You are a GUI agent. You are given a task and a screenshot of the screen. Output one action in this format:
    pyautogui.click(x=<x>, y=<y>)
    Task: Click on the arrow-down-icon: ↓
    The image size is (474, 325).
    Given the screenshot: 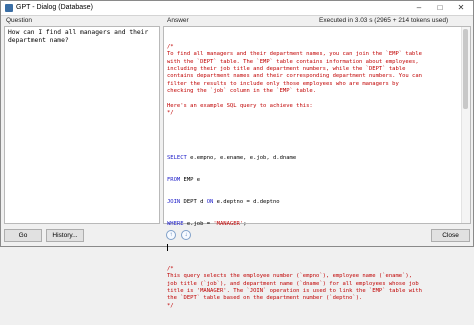 What is the action you would take?
    pyautogui.click(x=186, y=235)
    